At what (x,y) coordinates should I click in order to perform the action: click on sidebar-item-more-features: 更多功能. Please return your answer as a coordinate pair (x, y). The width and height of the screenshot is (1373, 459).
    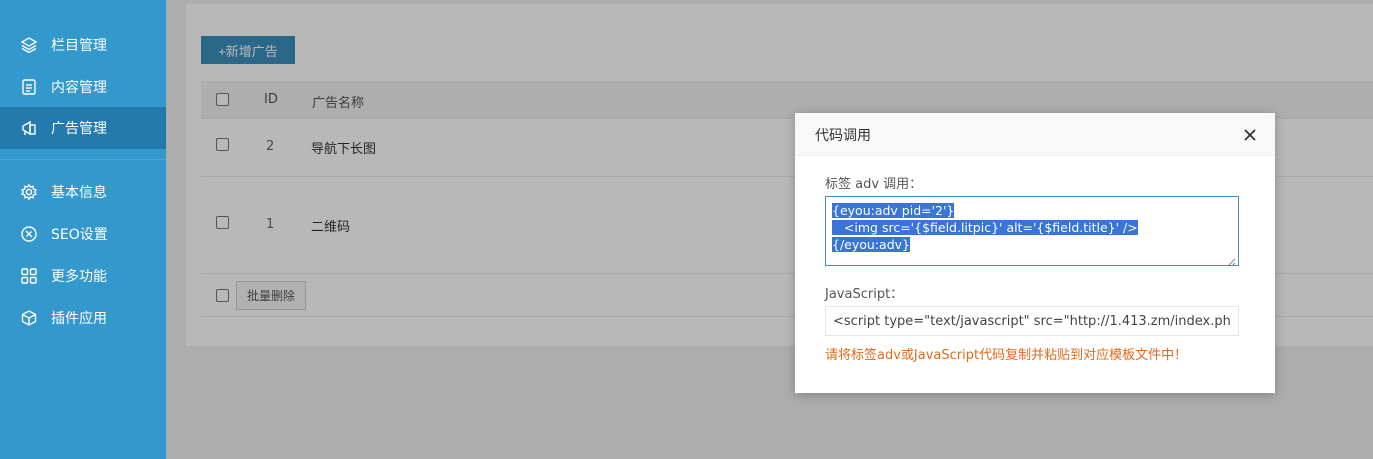
    Looking at the image, I should click on (83, 276).